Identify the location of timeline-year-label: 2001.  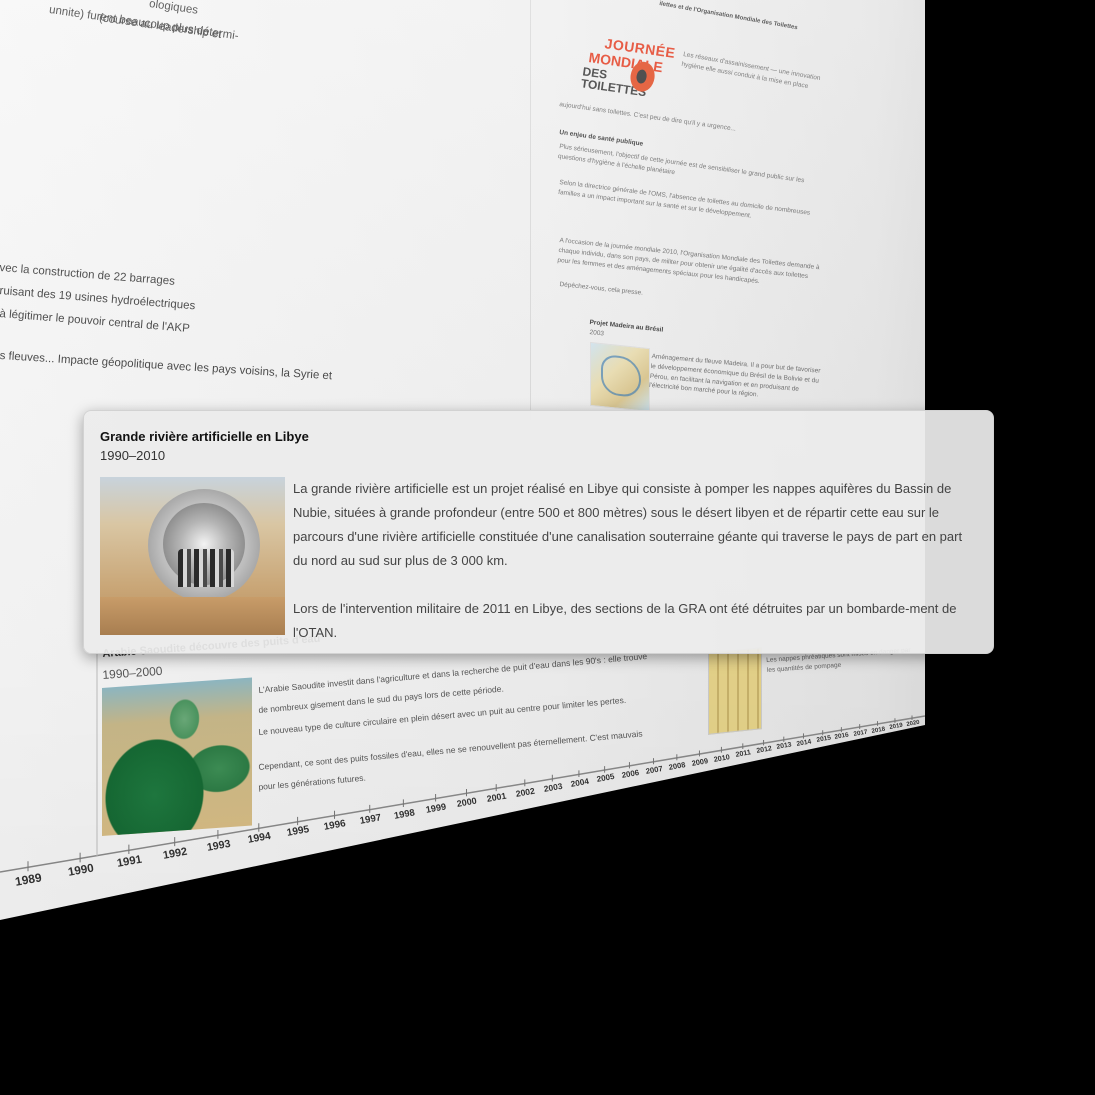
(496, 797).